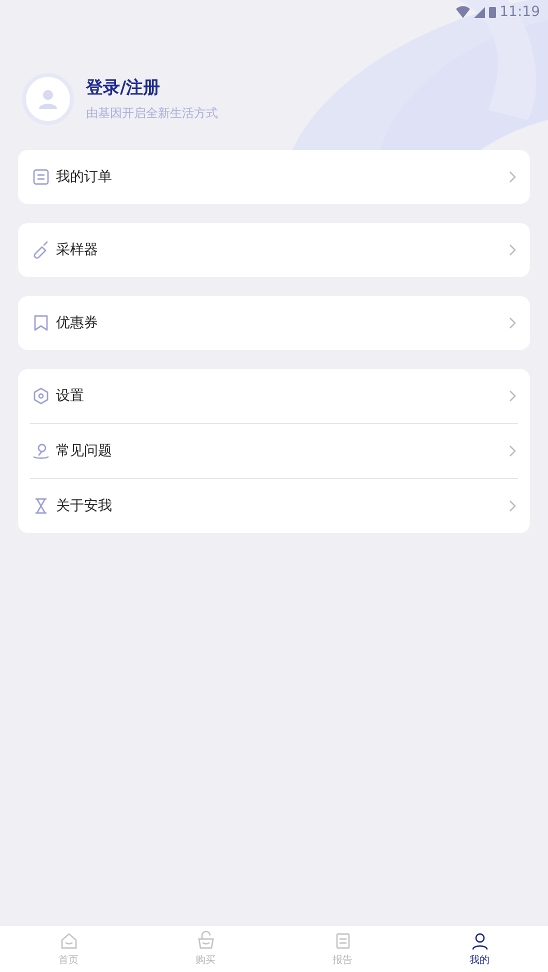 This screenshot has height=972, width=548. Describe the element at coordinates (152, 87) in the screenshot. I see `login-link: 登录/注册` at that location.